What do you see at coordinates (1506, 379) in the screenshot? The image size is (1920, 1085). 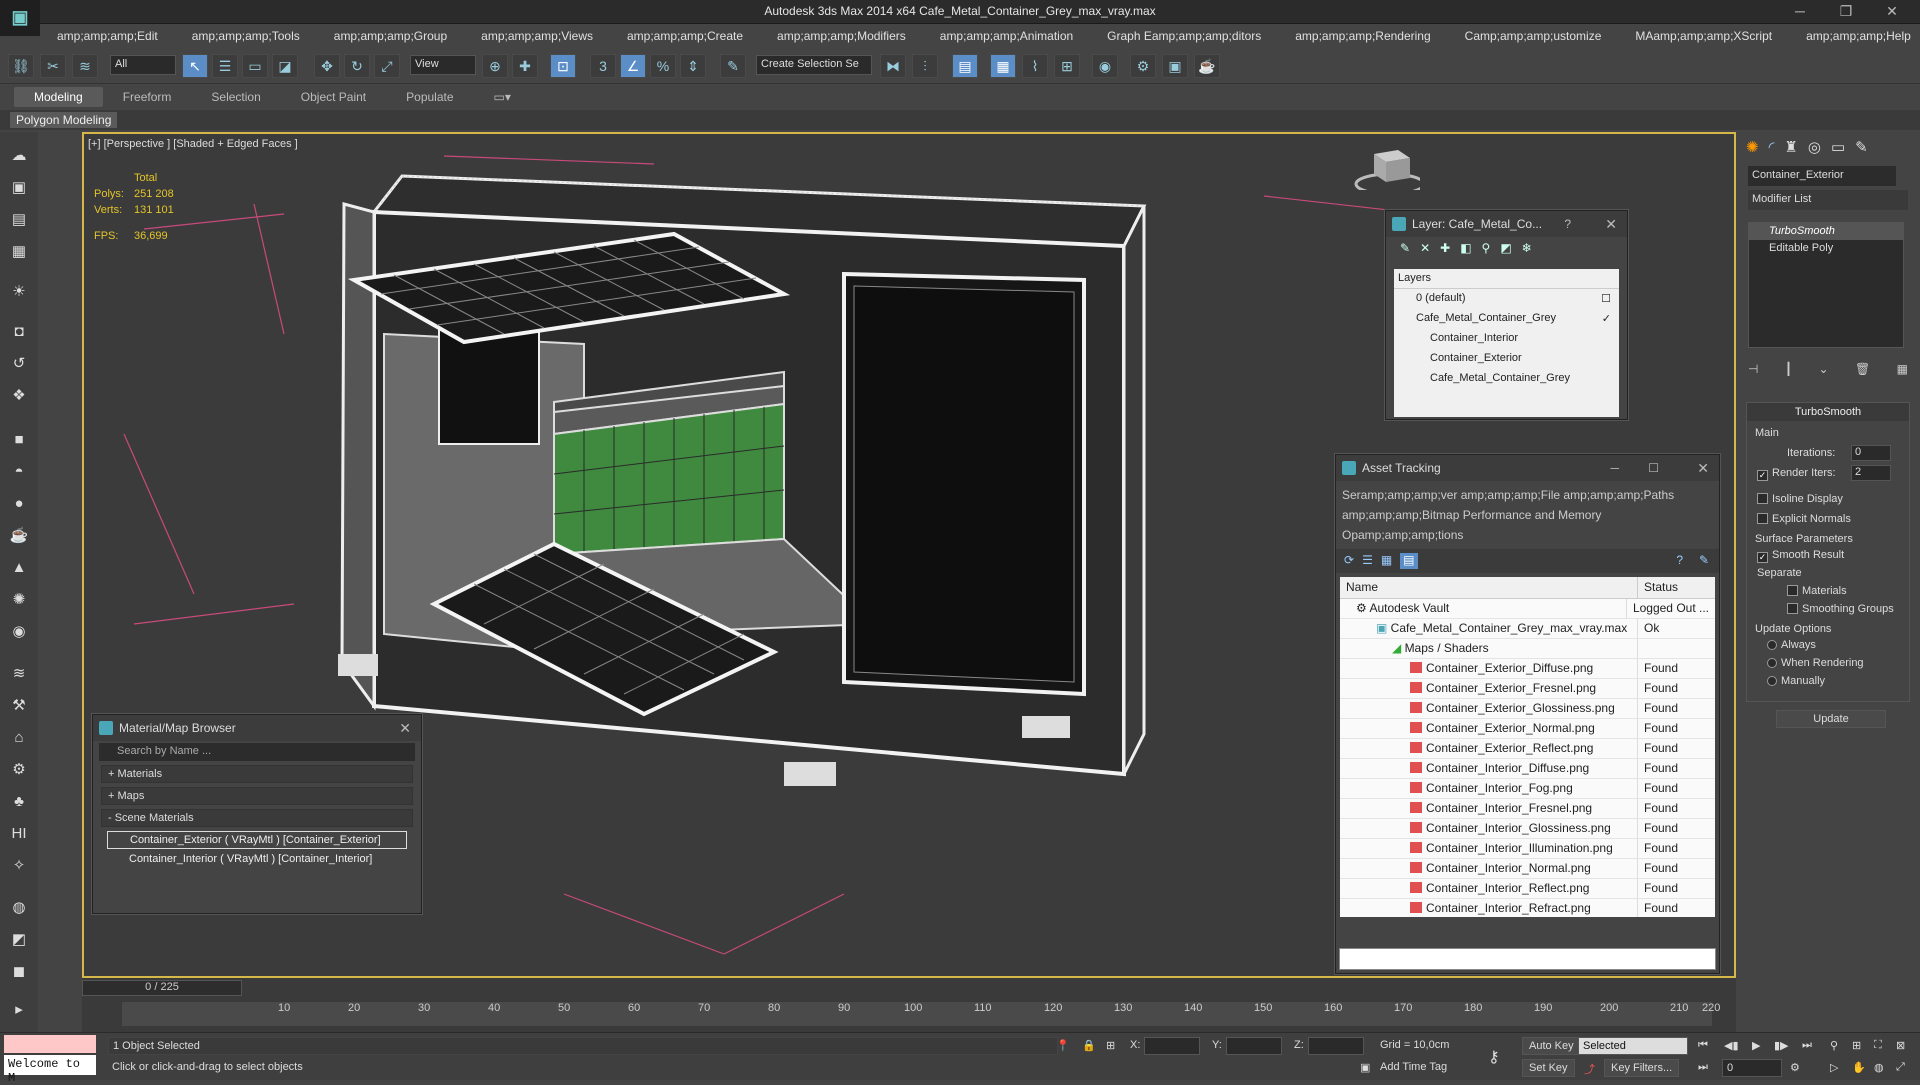 I see `layer-row: Cafe_Metal_Container_Grey` at bounding box center [1506, 379].